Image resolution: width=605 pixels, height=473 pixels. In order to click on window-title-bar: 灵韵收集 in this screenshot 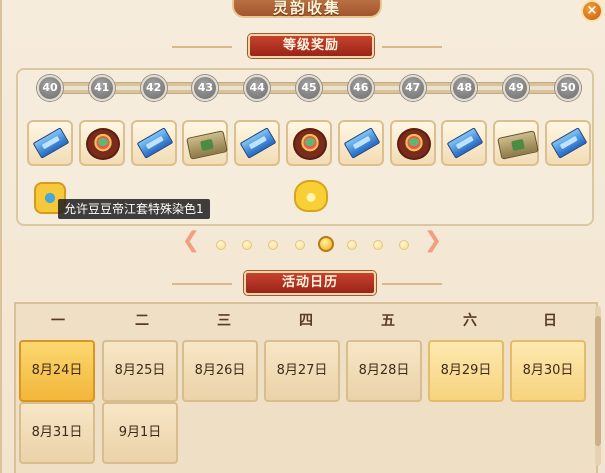, I will do `click(307, 9)`.